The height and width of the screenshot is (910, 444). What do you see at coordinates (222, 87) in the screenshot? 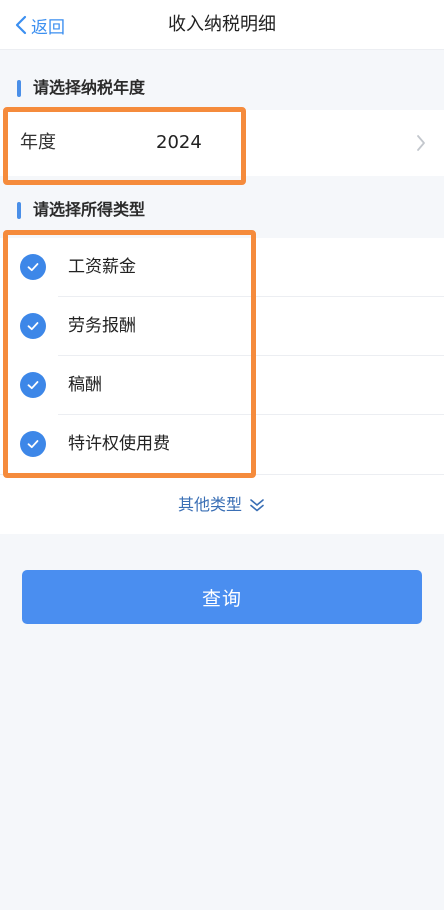
I see `year-section-header: 请选择纳税年度` at bounding box center [222, 87].